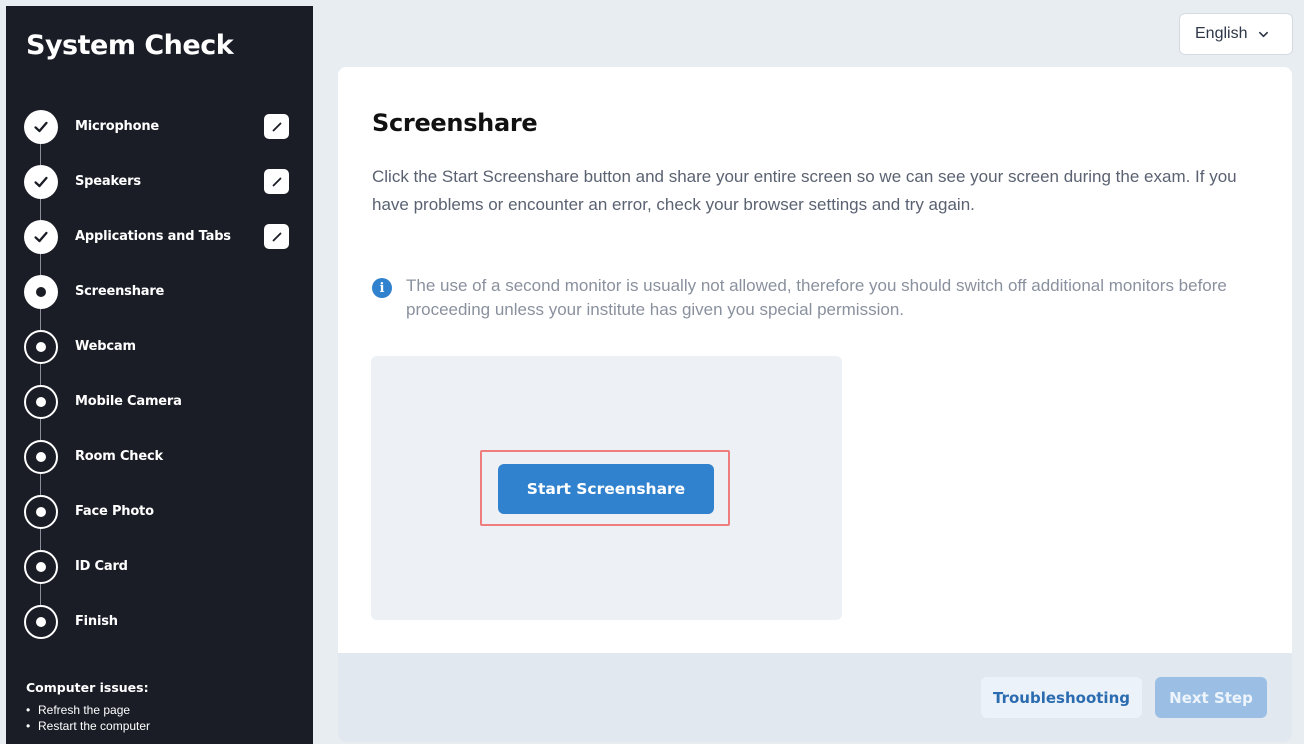 The height and width of the screenshot is (744, 1304). What do you see at coordinates (169, 517) in the screenshot?
I see `step-face-photo: Face Photo` at bounding box center [169, 517].